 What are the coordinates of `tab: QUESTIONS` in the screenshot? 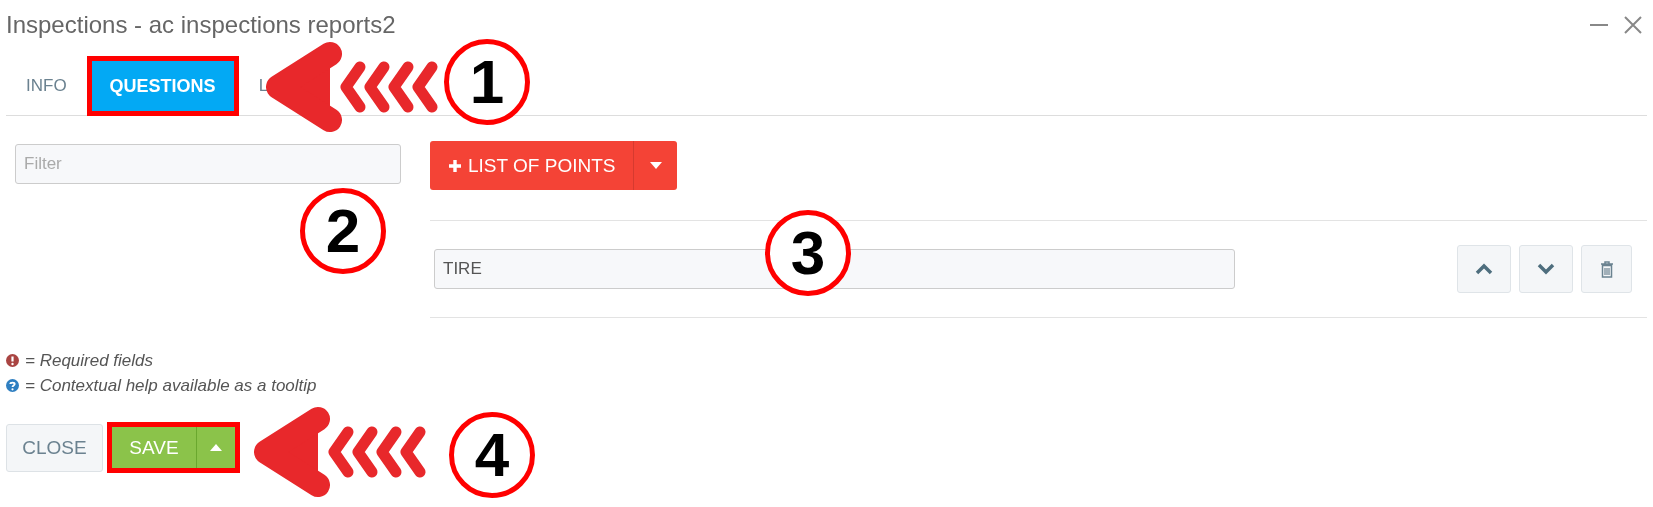 It's located at (162, 85).